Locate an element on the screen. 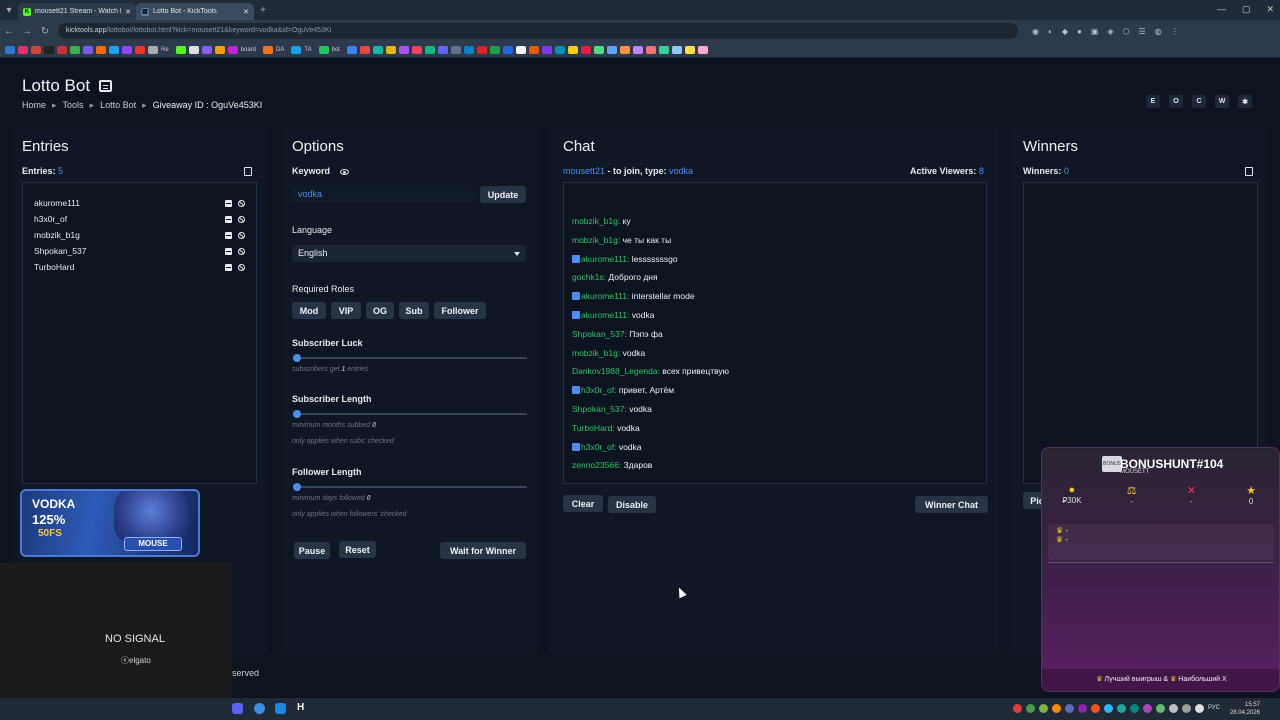 The image size is (1280, 720). toggle-winners-button: W is located at coordinates (1222, 101).